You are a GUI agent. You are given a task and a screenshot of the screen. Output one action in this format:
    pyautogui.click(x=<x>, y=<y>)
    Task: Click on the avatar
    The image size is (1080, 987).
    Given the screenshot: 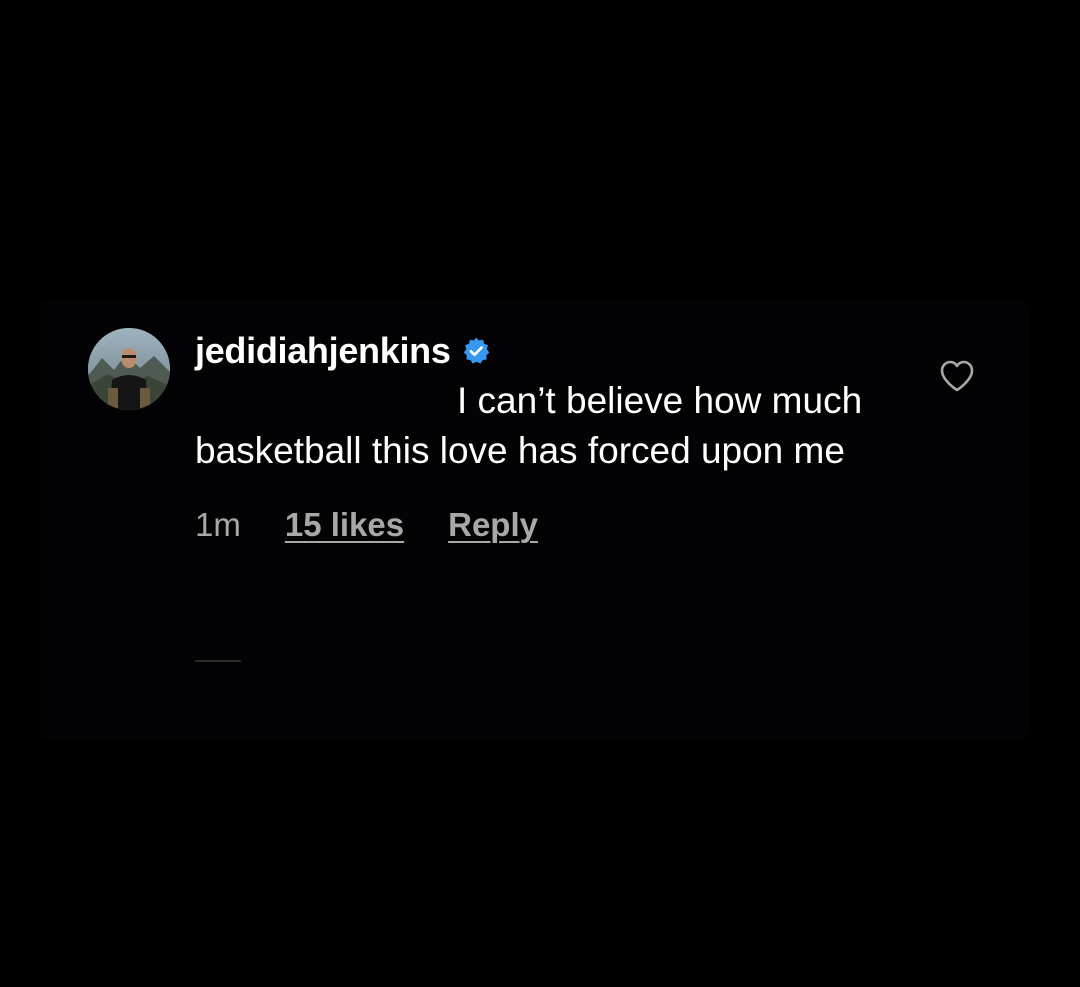 What is the action you would take?
    pyautogui.click(x=129, y=369)
    